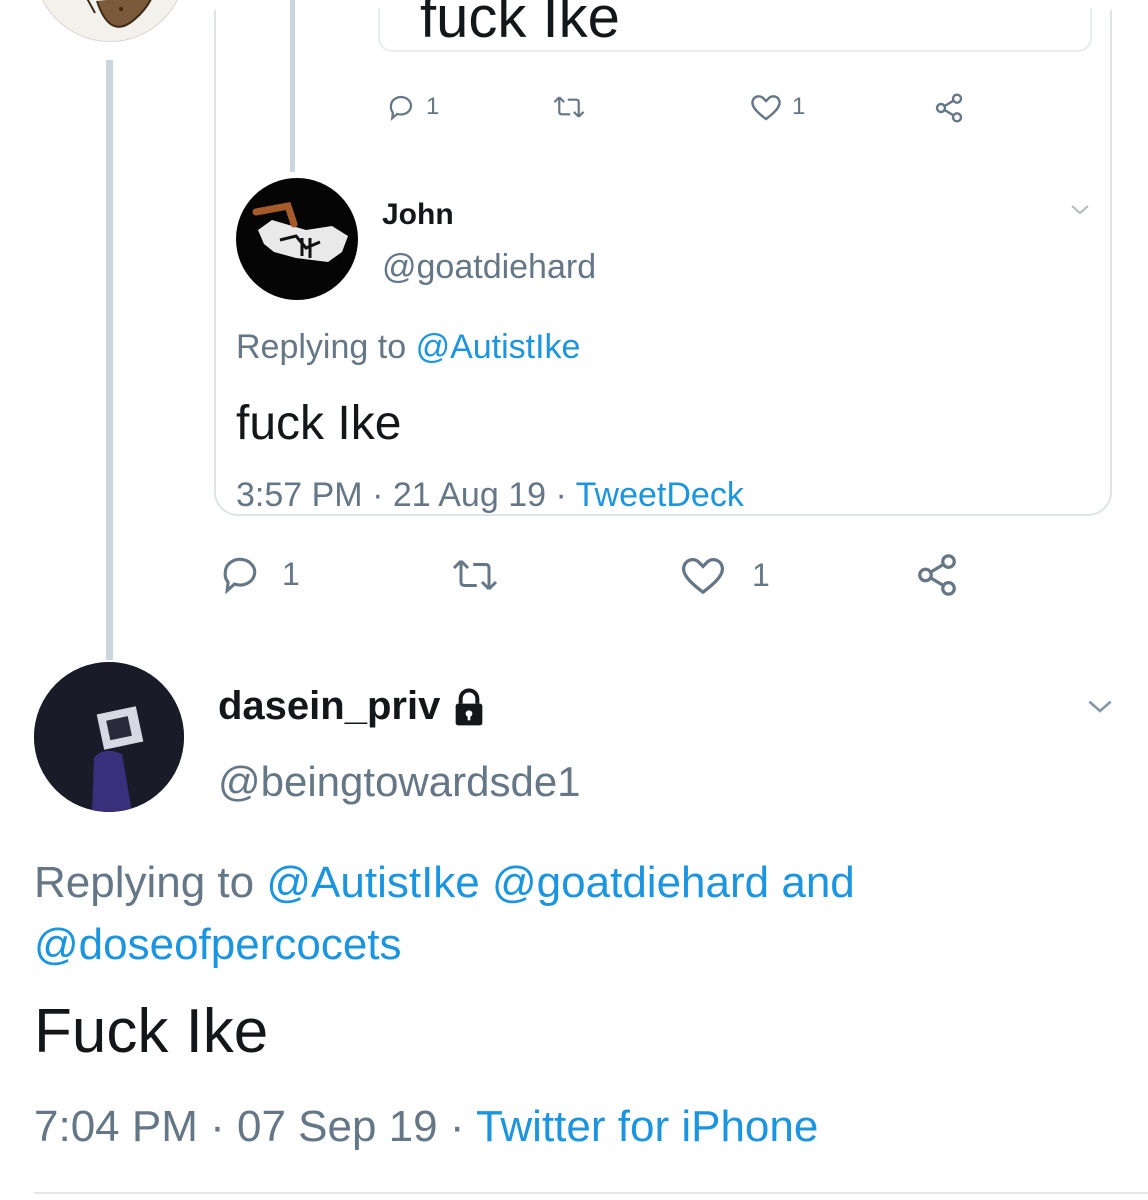 Image resolution: width=1148 pixels, height=1200 pixels. What do you see at coordinates (469, 495) in the screenshot?
I see `card-date: 21 Aug 19` at bounding box center [469, 495].